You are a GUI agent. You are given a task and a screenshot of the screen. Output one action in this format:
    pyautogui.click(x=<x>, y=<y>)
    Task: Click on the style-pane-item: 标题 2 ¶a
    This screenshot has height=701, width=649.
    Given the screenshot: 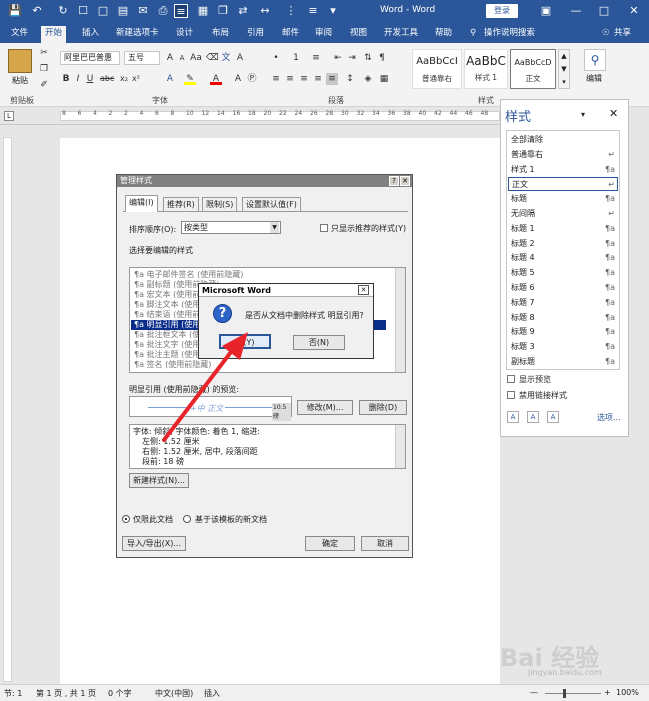 What is the action you would take?
    pyautogui.click(x=564, y=244)
    